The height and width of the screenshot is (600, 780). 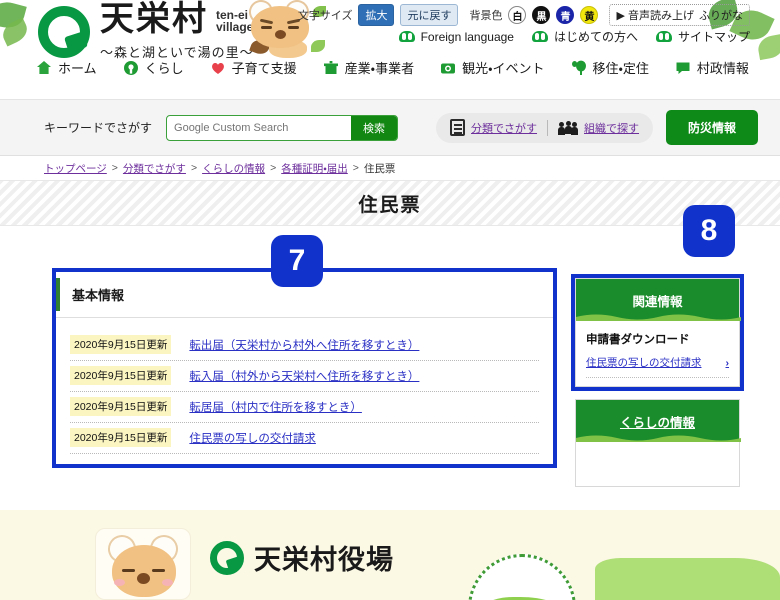 What do you see at coordinates (325, 16) in the screenshot?
I see `font-size-label: 文字サイズ` at bounding box center [325, 16].